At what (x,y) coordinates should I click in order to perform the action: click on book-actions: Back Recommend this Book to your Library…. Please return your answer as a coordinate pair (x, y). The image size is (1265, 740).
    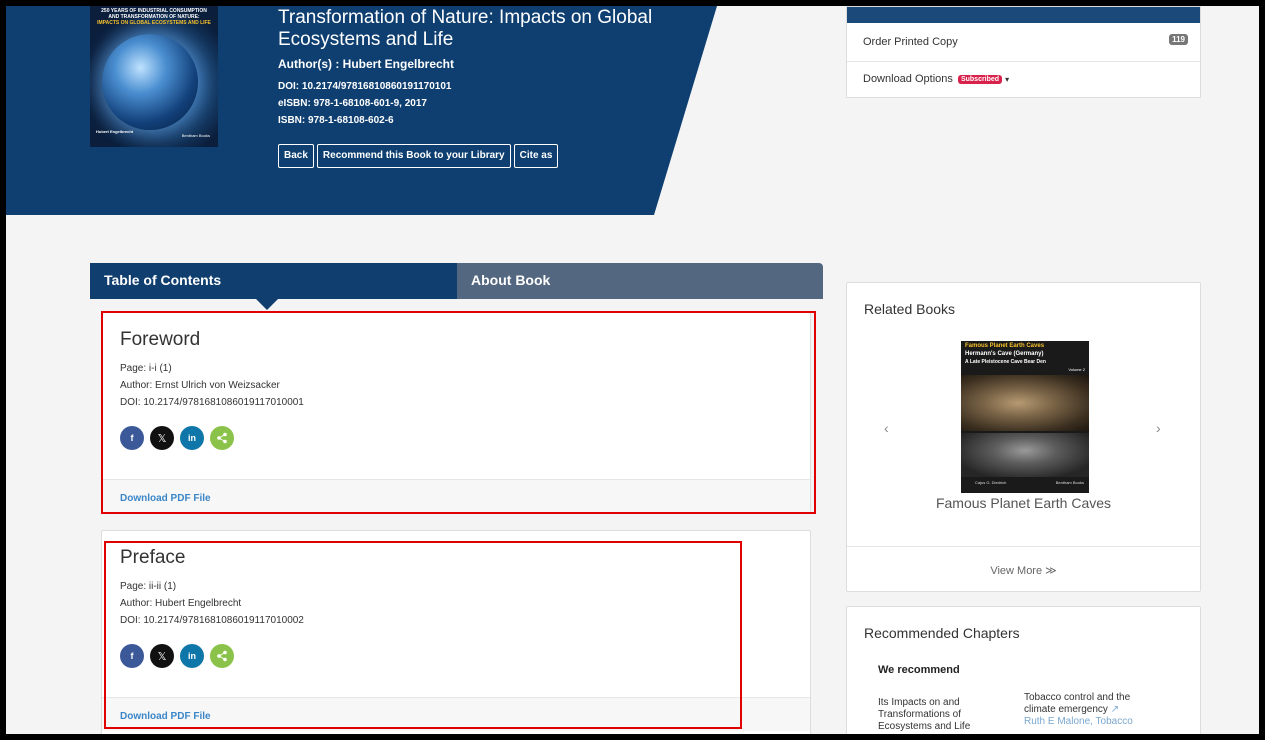
    Looking at the image, I should click on (418, 156).